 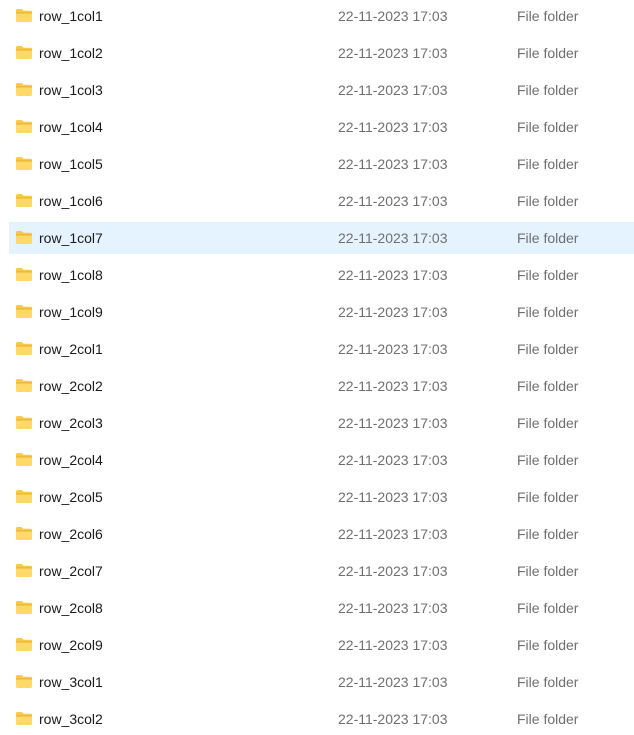 What do you see at coordinates (321, 164) in the screenshot?
I see `file-row: row_1col5 22-11-2023 17:03 File folder` at bounding box center [321, 164].